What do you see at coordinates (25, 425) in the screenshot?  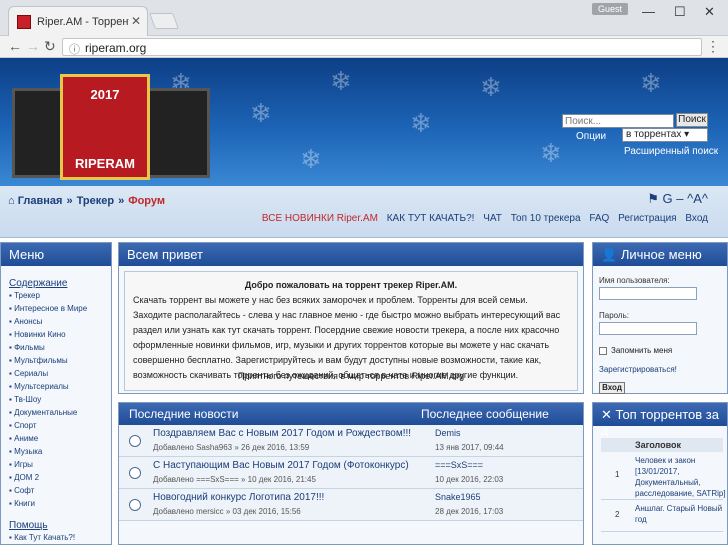 I see `menu-item-label: Спорт` at bounding box center [25, 425].